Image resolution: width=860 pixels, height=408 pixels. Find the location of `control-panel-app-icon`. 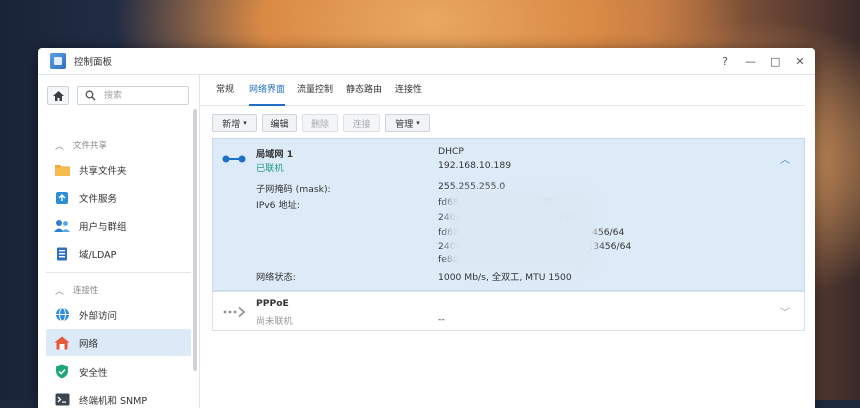

control-panel-app-icon is located at coordinates (58, 61).